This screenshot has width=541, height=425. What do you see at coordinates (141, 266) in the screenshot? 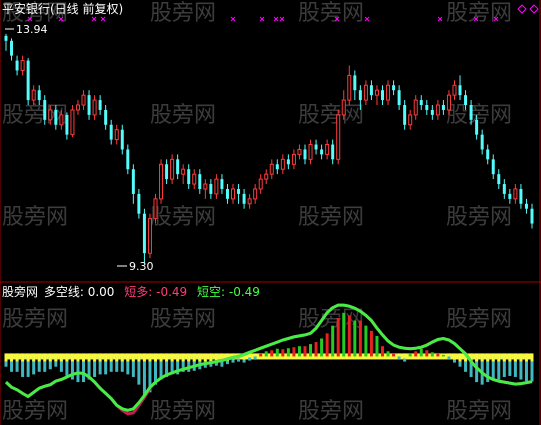
I see `min-price-label: 9.30` at bounding box center [141, 266].